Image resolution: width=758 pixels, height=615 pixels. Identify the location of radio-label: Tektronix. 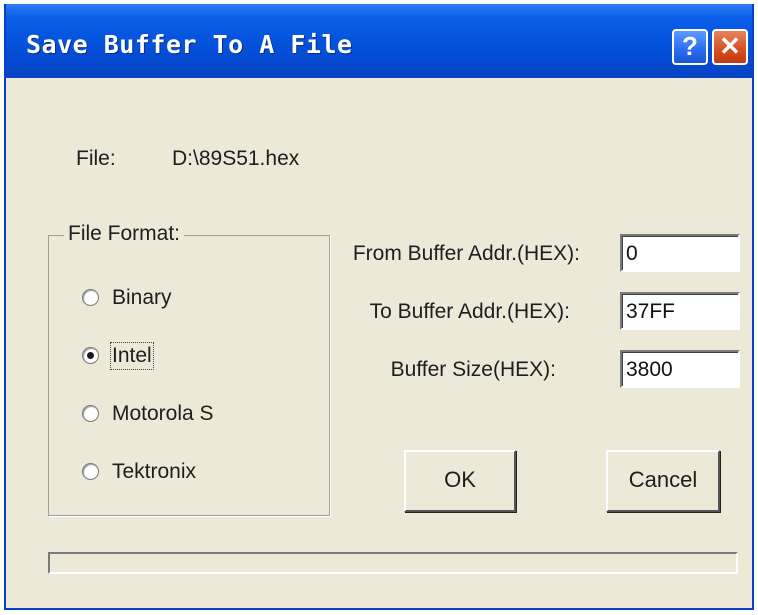
(154, 471).